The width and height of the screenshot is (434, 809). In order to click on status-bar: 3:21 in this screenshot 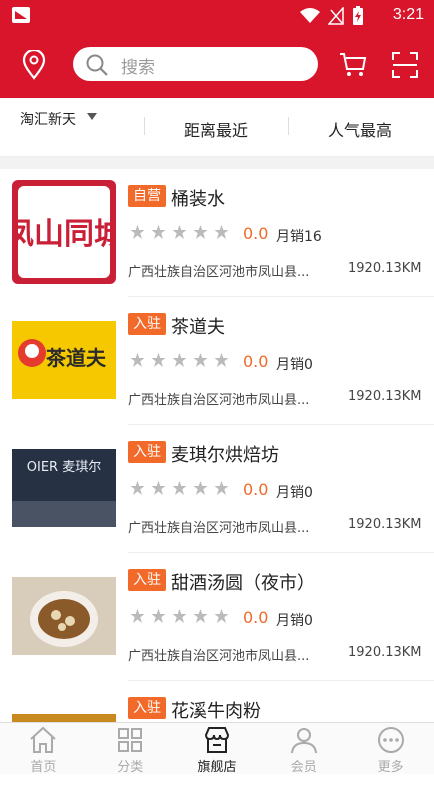, I will do `click(217, 16)`.